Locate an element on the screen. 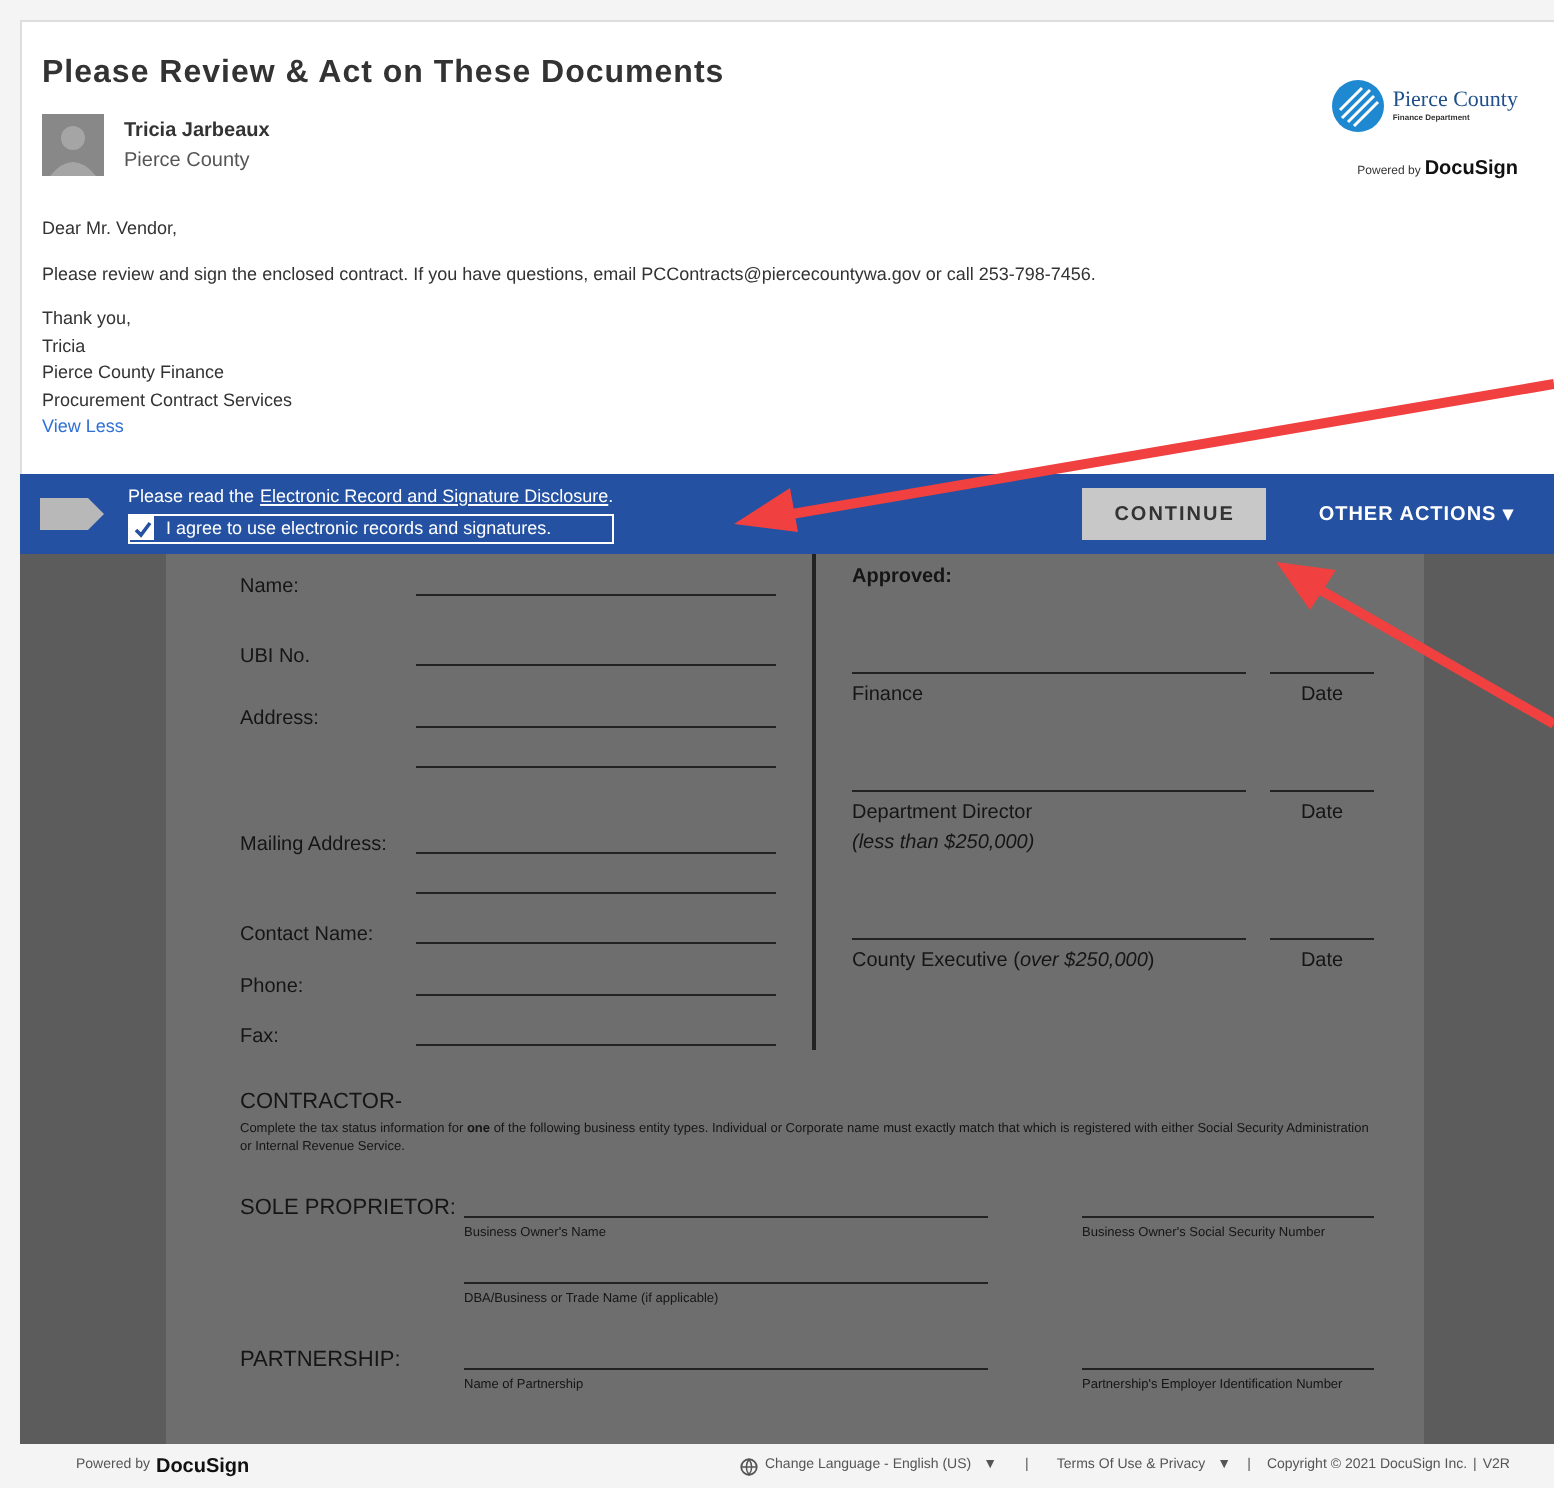 The height and width of the screenshot is (1488, 1554). avatar-icon is located at coordinates (73, 145).